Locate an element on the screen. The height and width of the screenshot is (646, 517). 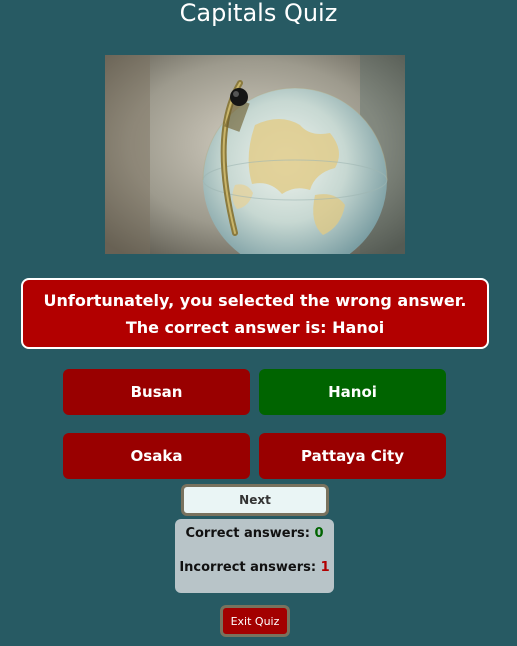
answer-button-busan: Busan is located at coordinates (156, 392).